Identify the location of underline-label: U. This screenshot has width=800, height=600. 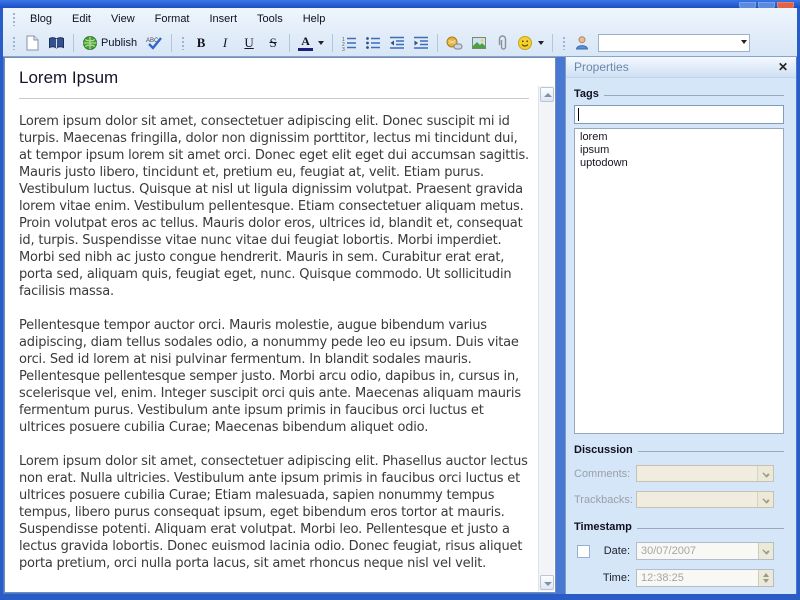
(249, 42).